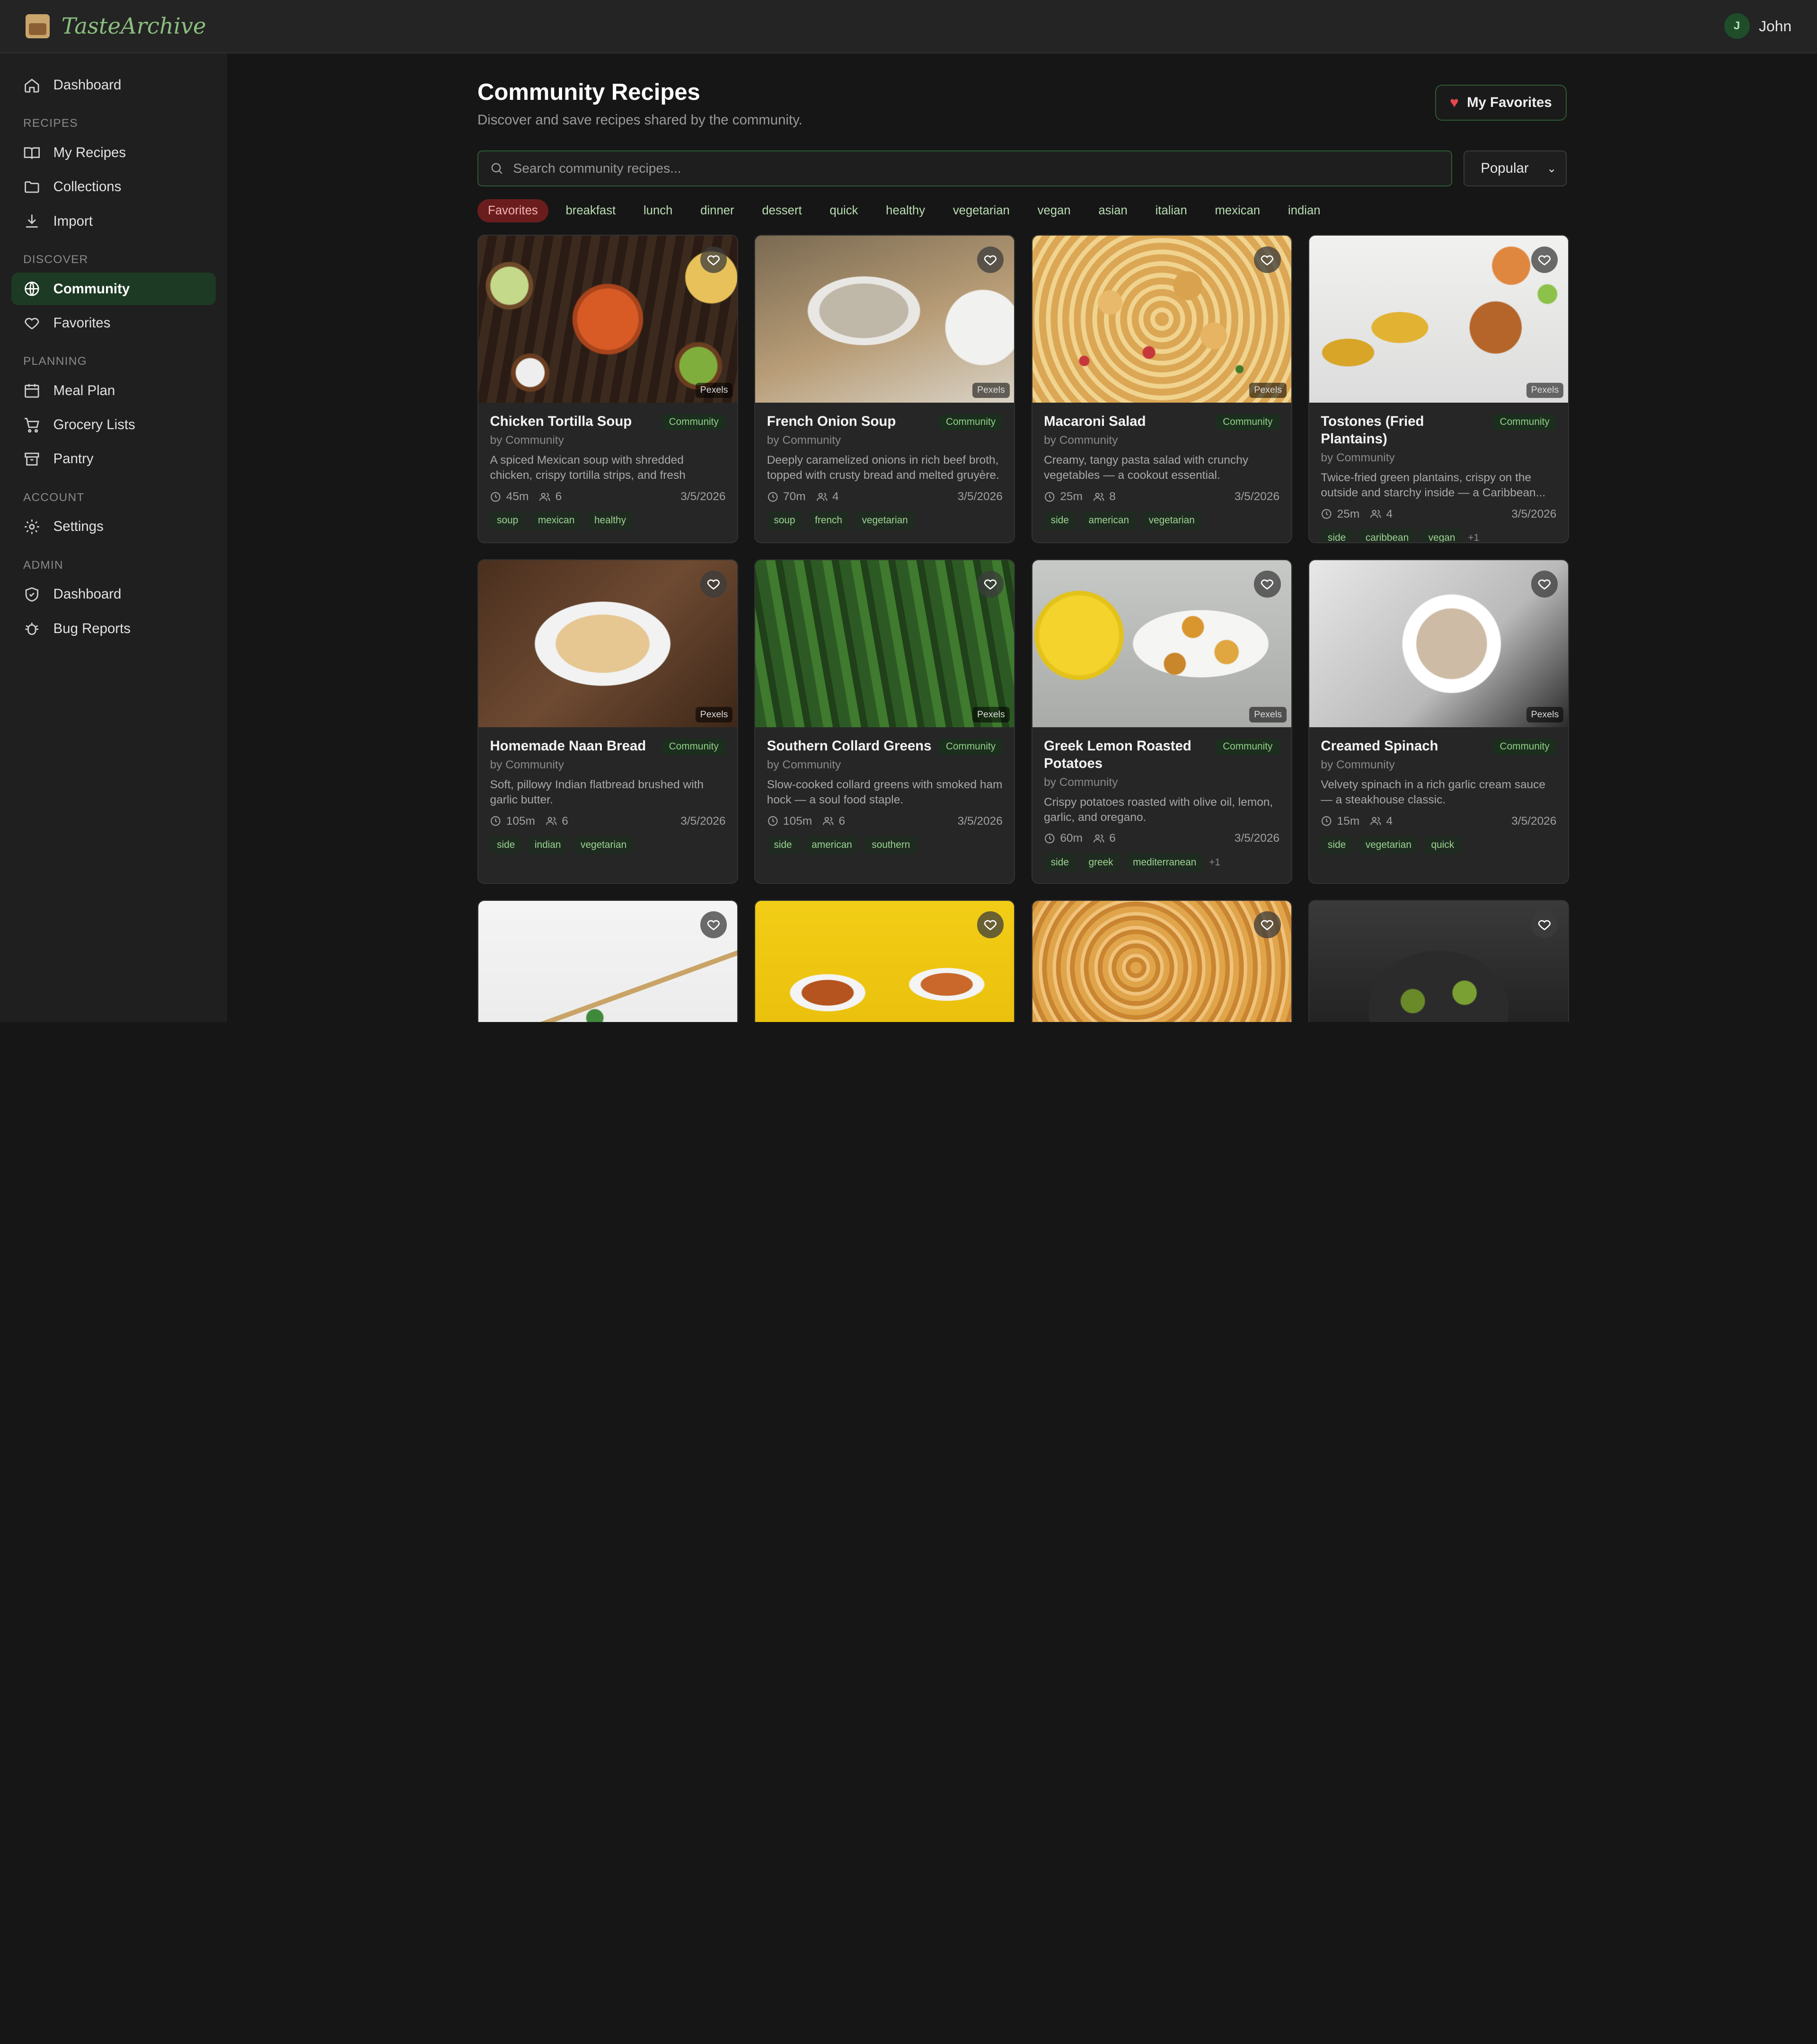  What do you see at coordinates (78, 527) in the screenshot?
I see `sidebar-item-label: Settings` at bounding box center [78, 527].